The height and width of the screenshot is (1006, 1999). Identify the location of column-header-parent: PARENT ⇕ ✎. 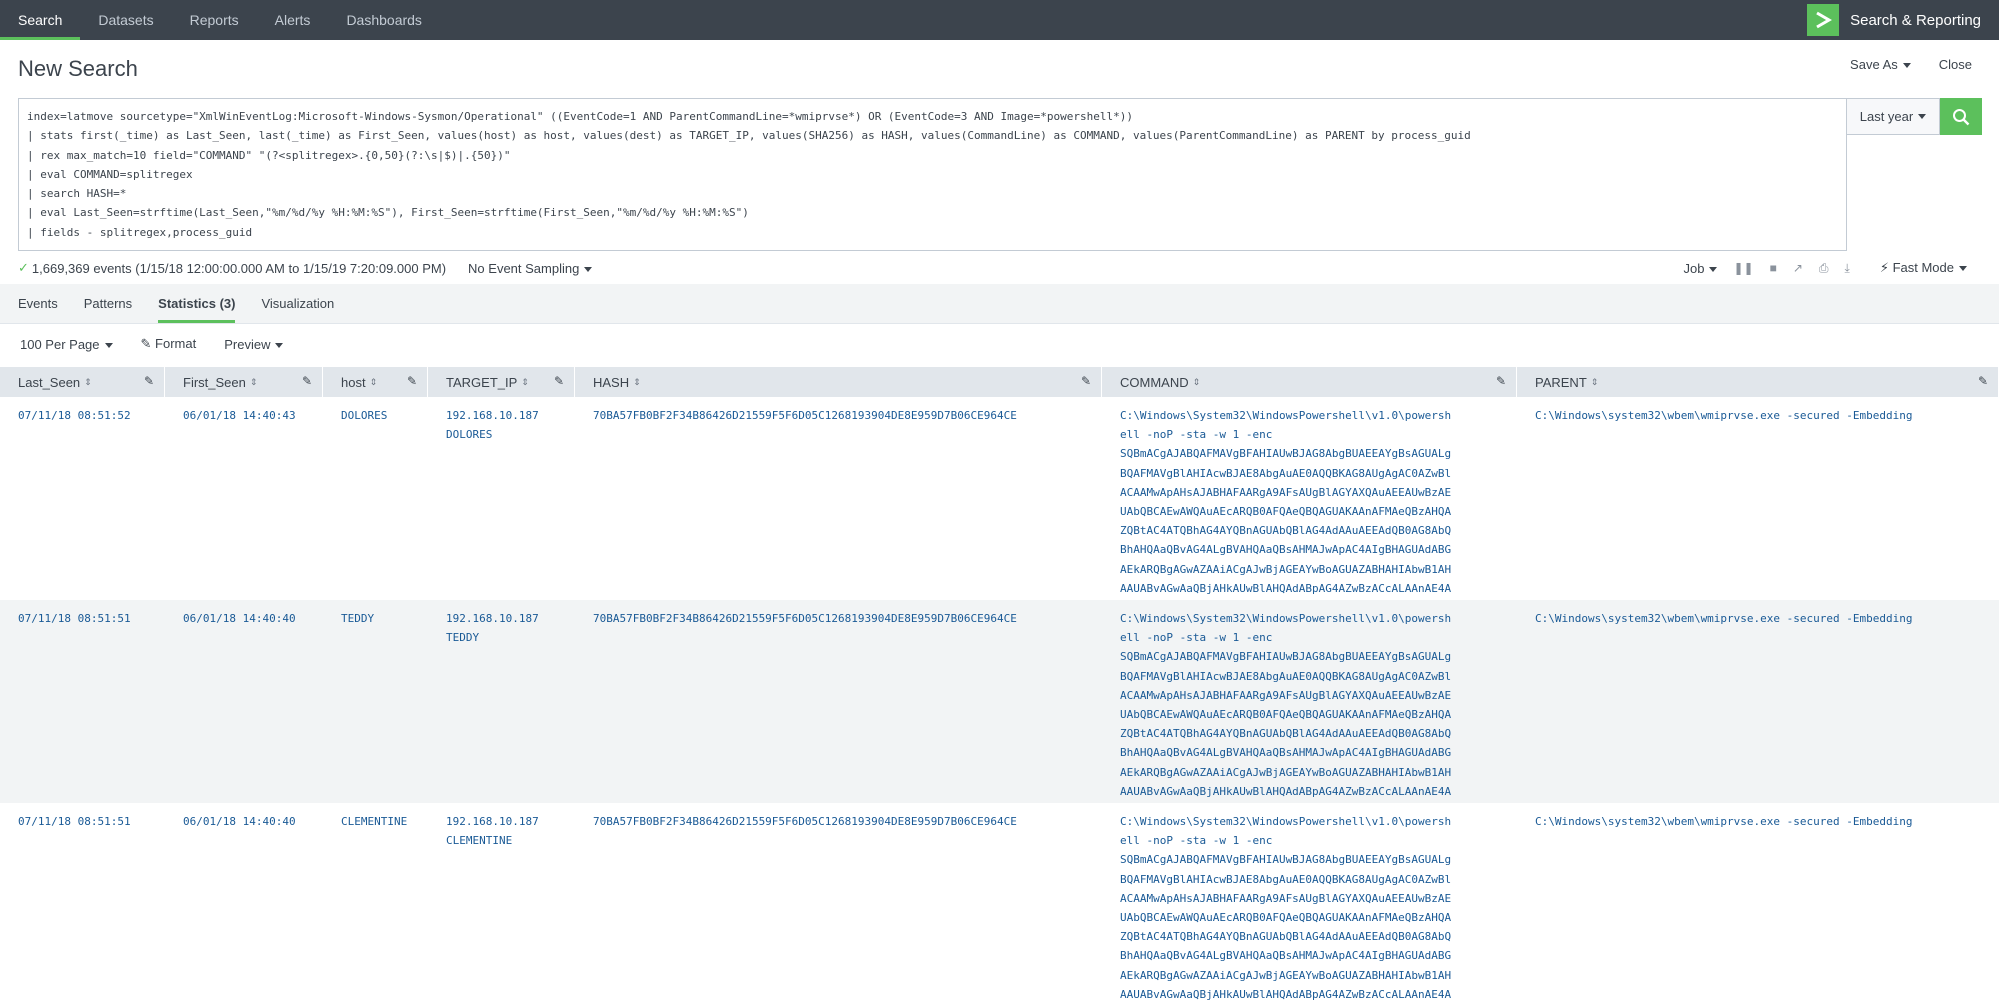
(1758, 382).